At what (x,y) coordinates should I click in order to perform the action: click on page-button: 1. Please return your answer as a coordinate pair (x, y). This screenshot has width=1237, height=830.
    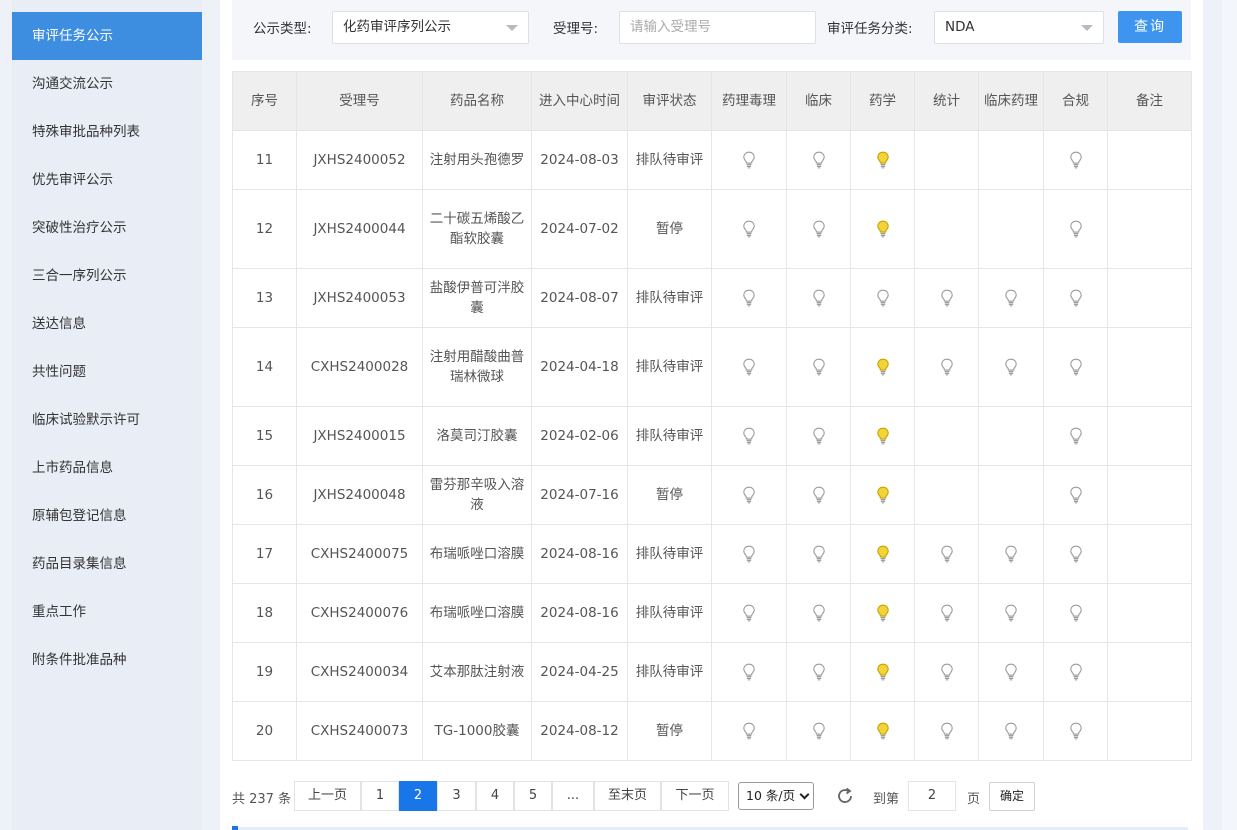
    Looking at the image, I should click on (380, 796).